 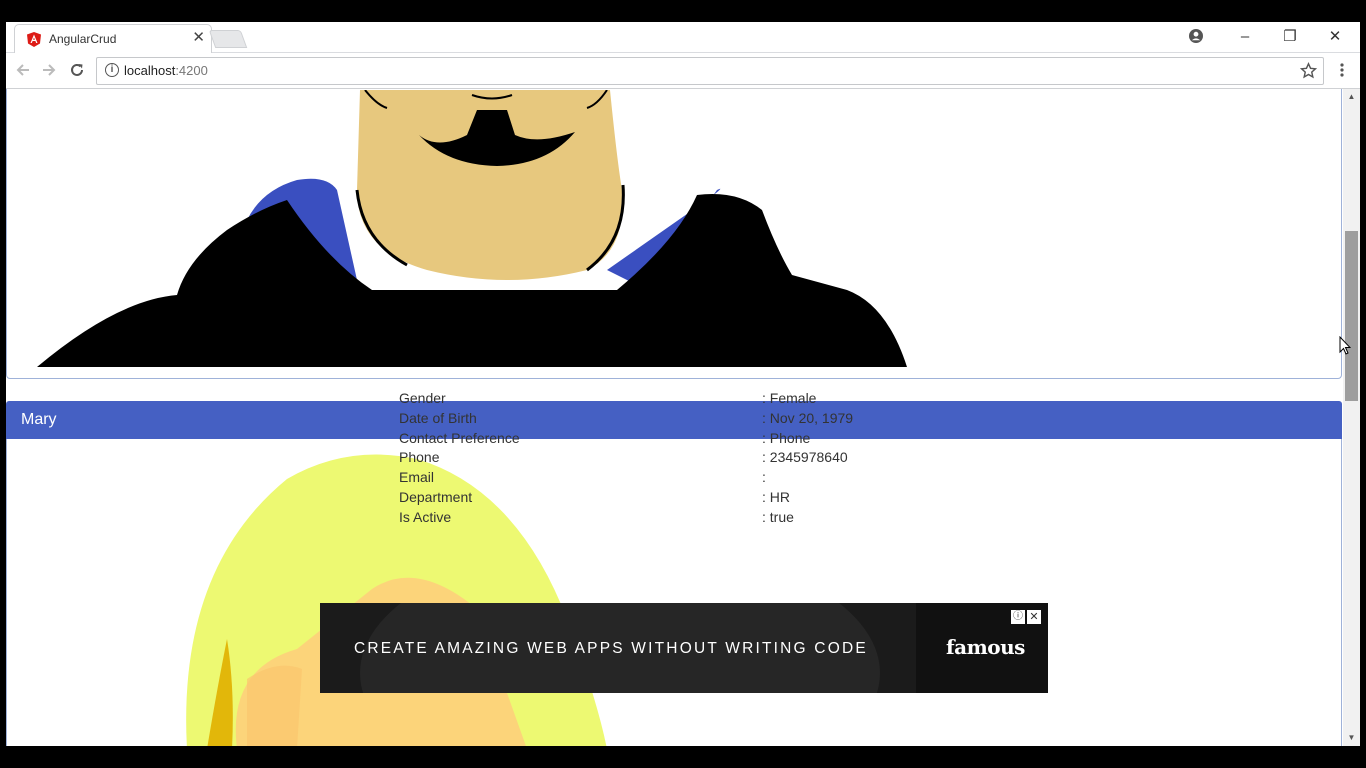 I want to click on detail-label: Contact Preference, so click(x=459, y=437).